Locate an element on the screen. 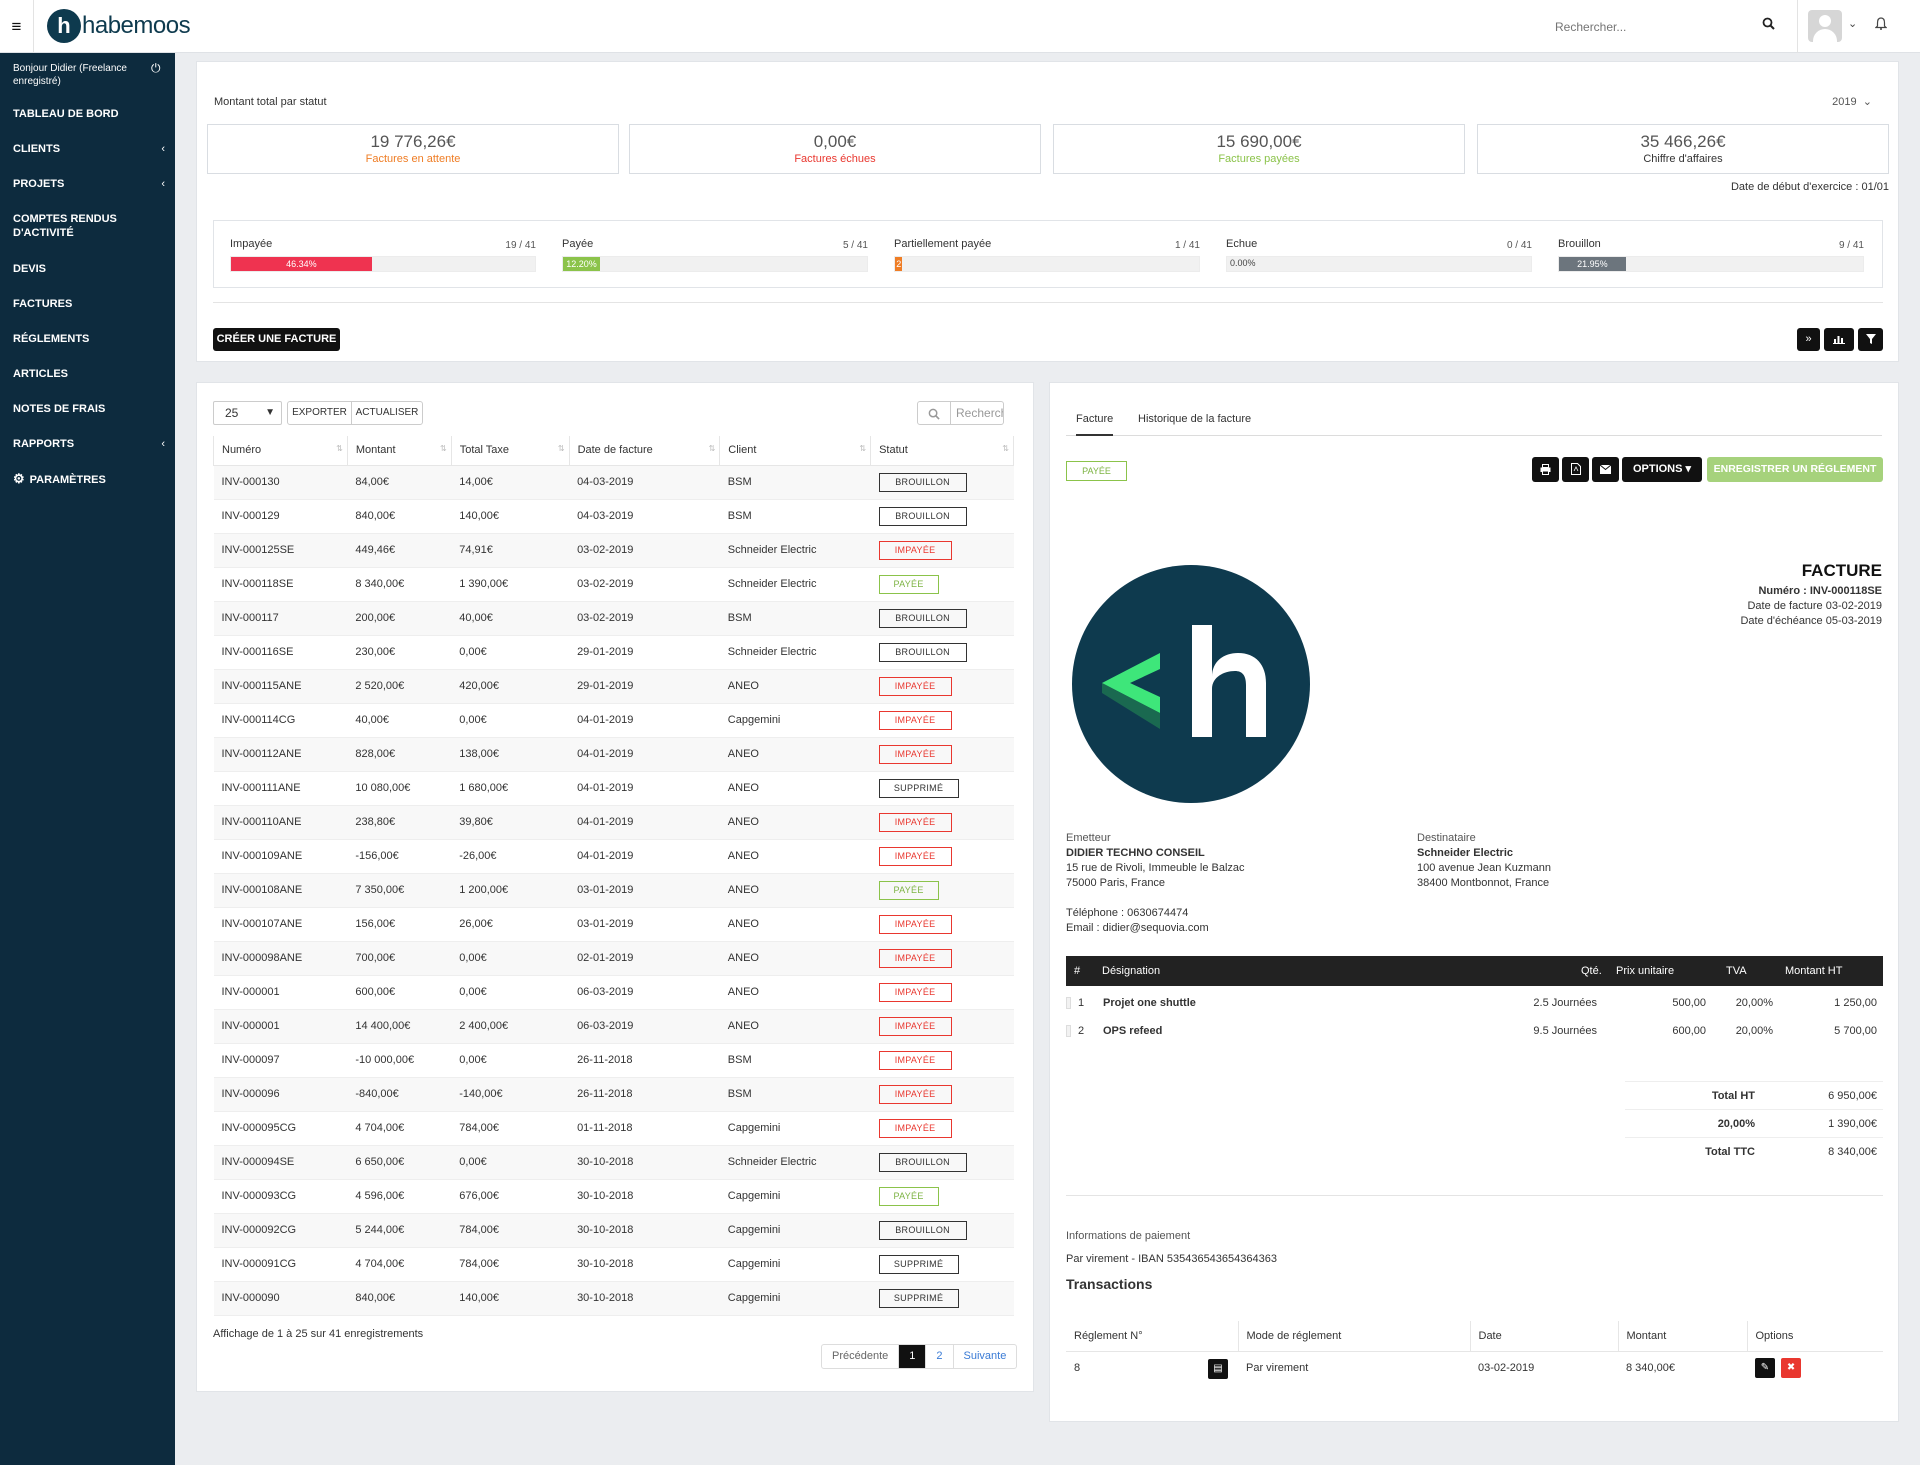 This screenshot has height=1465, width=1920. edit-icon: ✎ is located at coordinates (1765, 1368).